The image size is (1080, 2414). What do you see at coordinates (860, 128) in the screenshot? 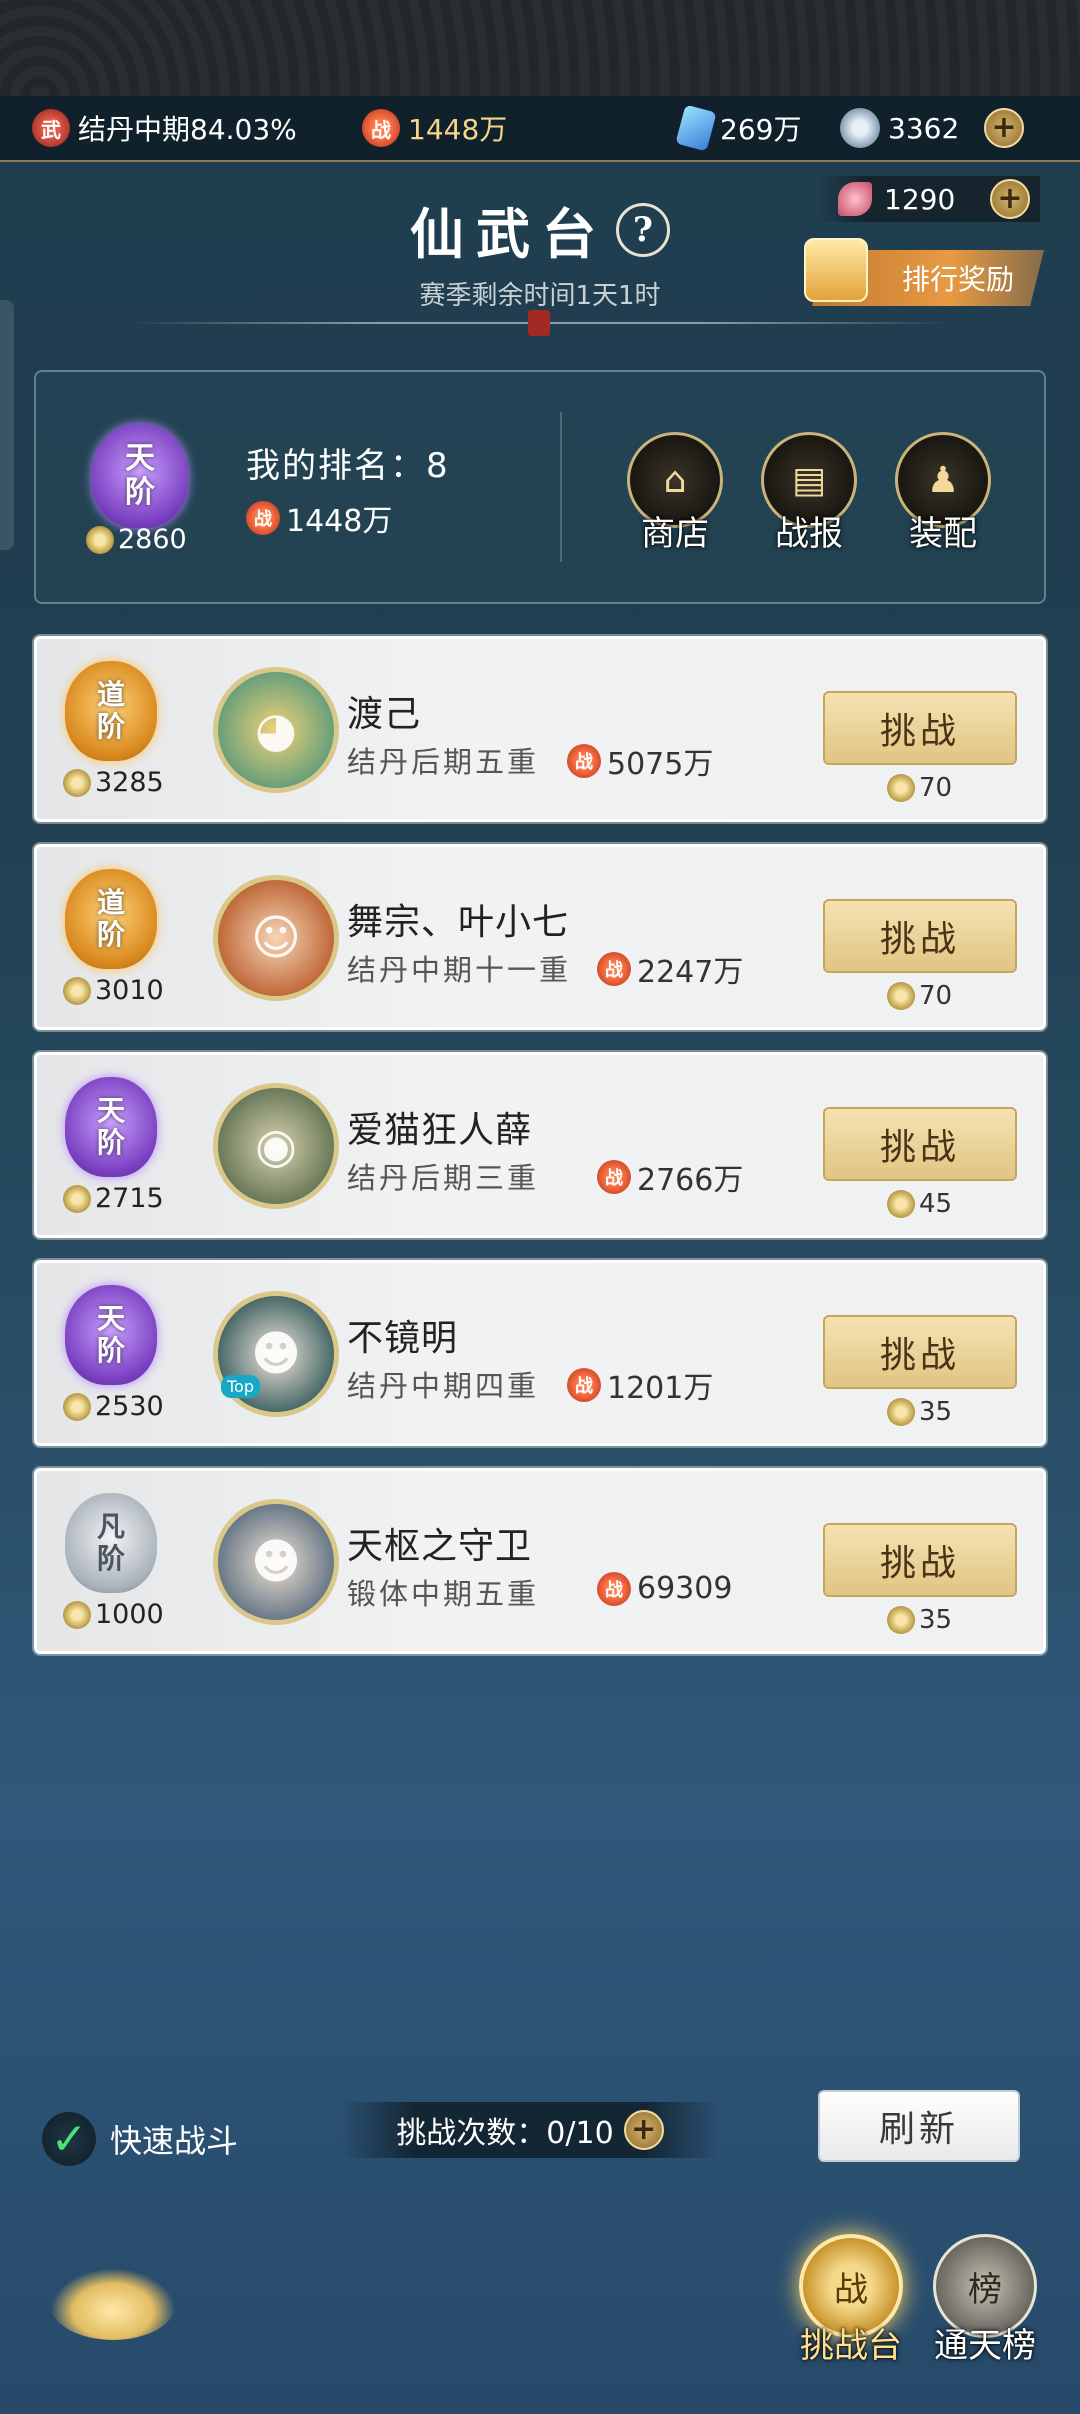
I see `jade-coin-icon` at bounding box center [860, 128].